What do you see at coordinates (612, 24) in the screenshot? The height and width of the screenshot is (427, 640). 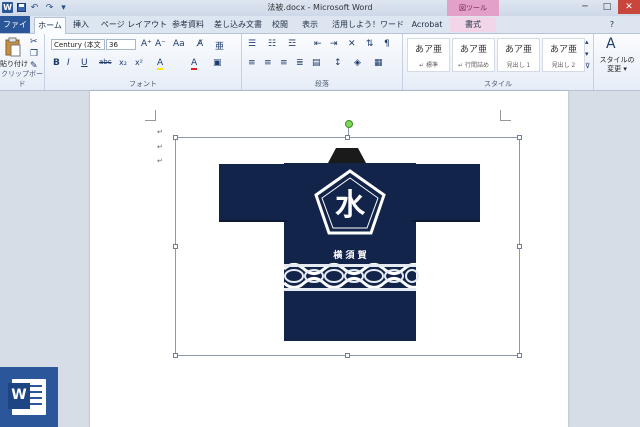 I see `help-icon: ?` at bounding box center [612, 24].